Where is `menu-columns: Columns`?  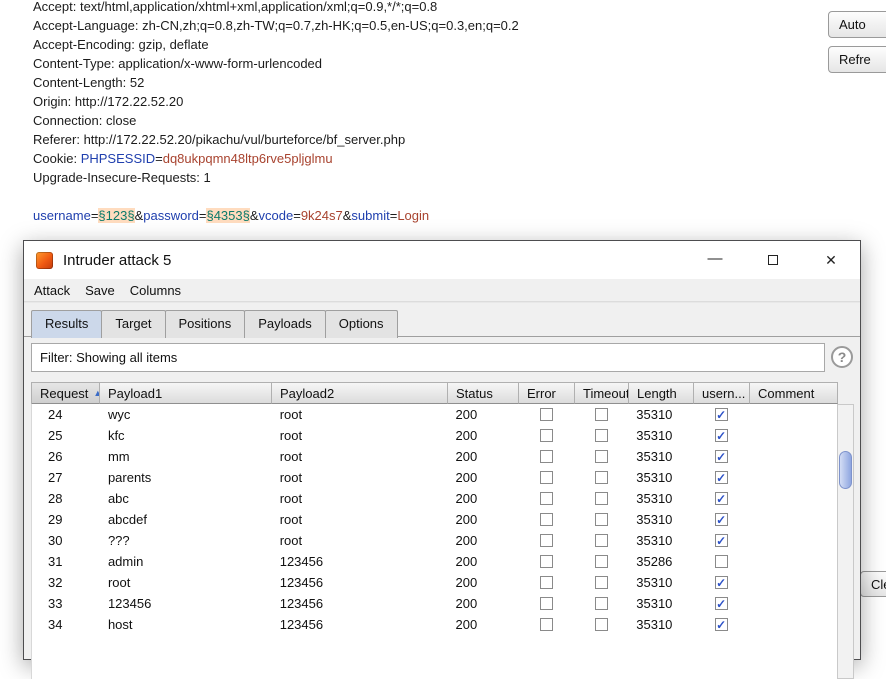
menu-columns: Columns is located at coordinates (155, 290).